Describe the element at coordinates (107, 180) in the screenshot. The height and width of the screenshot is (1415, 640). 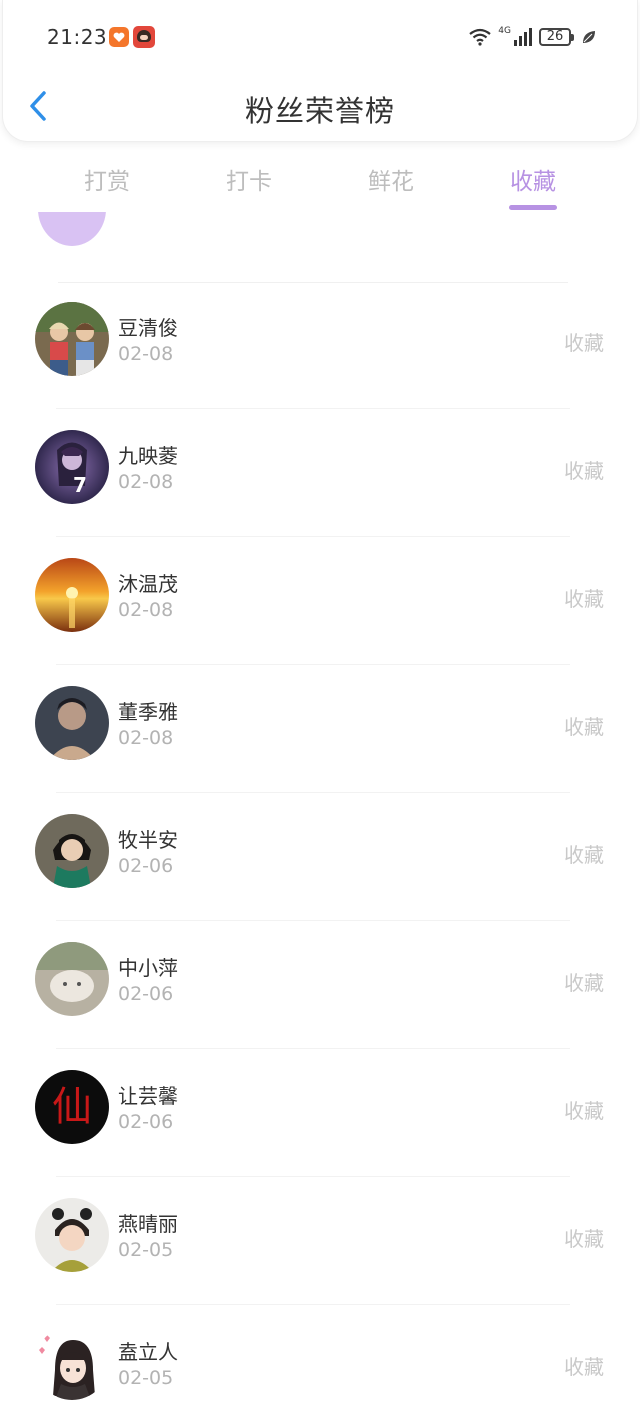
I see `tab-reward: 打赏` at that location.